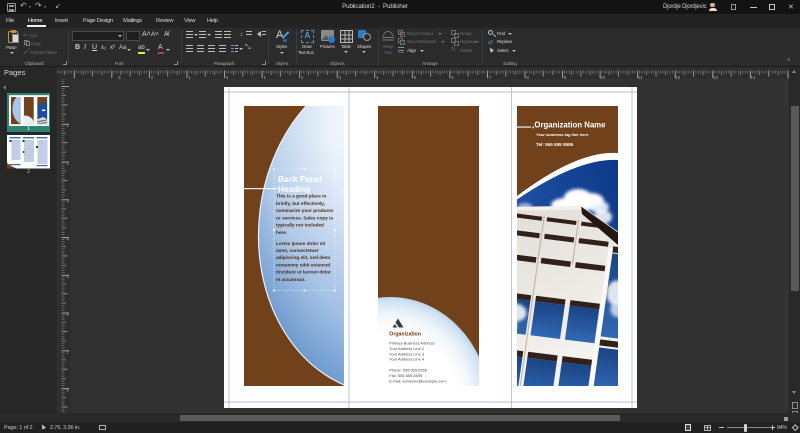  Describe the element at coordinates (300, 179) in the screenshot. I see `svg-text: Back Panel` at that location.